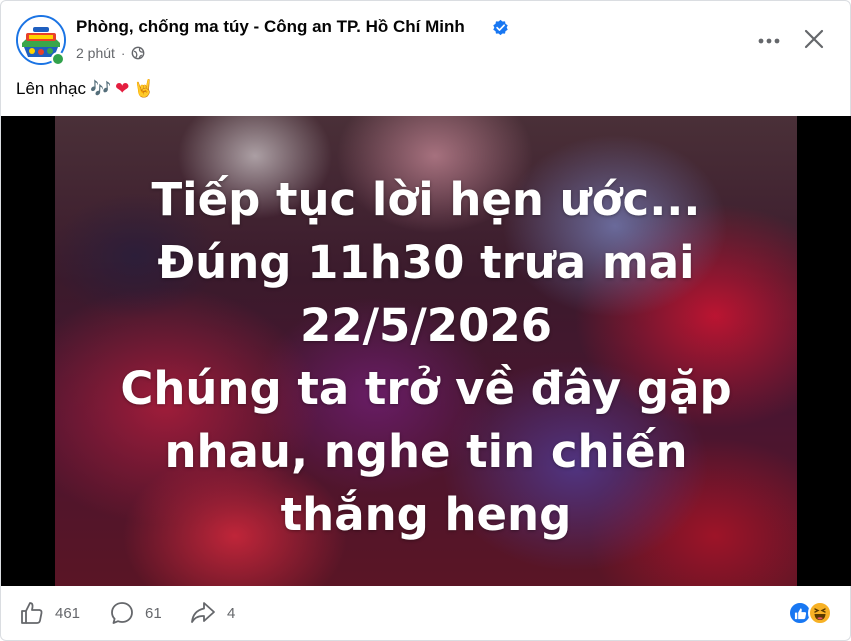 The image size is (851, 641). I want to click on verified-badge-icon, so click(500, 27).